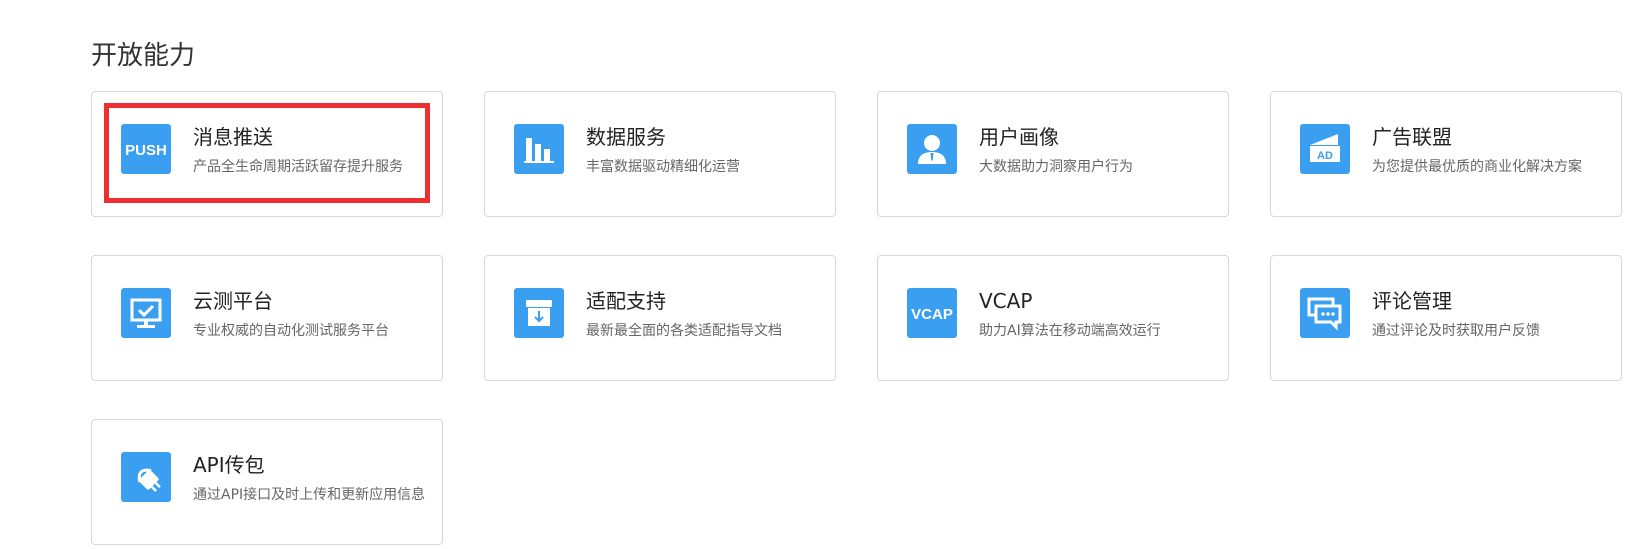 The width and height of the screenshot is (1652, 549). What do you see at coordinates (1412, 137) in the screenshot?
I see `card-title: 广告联盟` at bounding box center [1412, 137].